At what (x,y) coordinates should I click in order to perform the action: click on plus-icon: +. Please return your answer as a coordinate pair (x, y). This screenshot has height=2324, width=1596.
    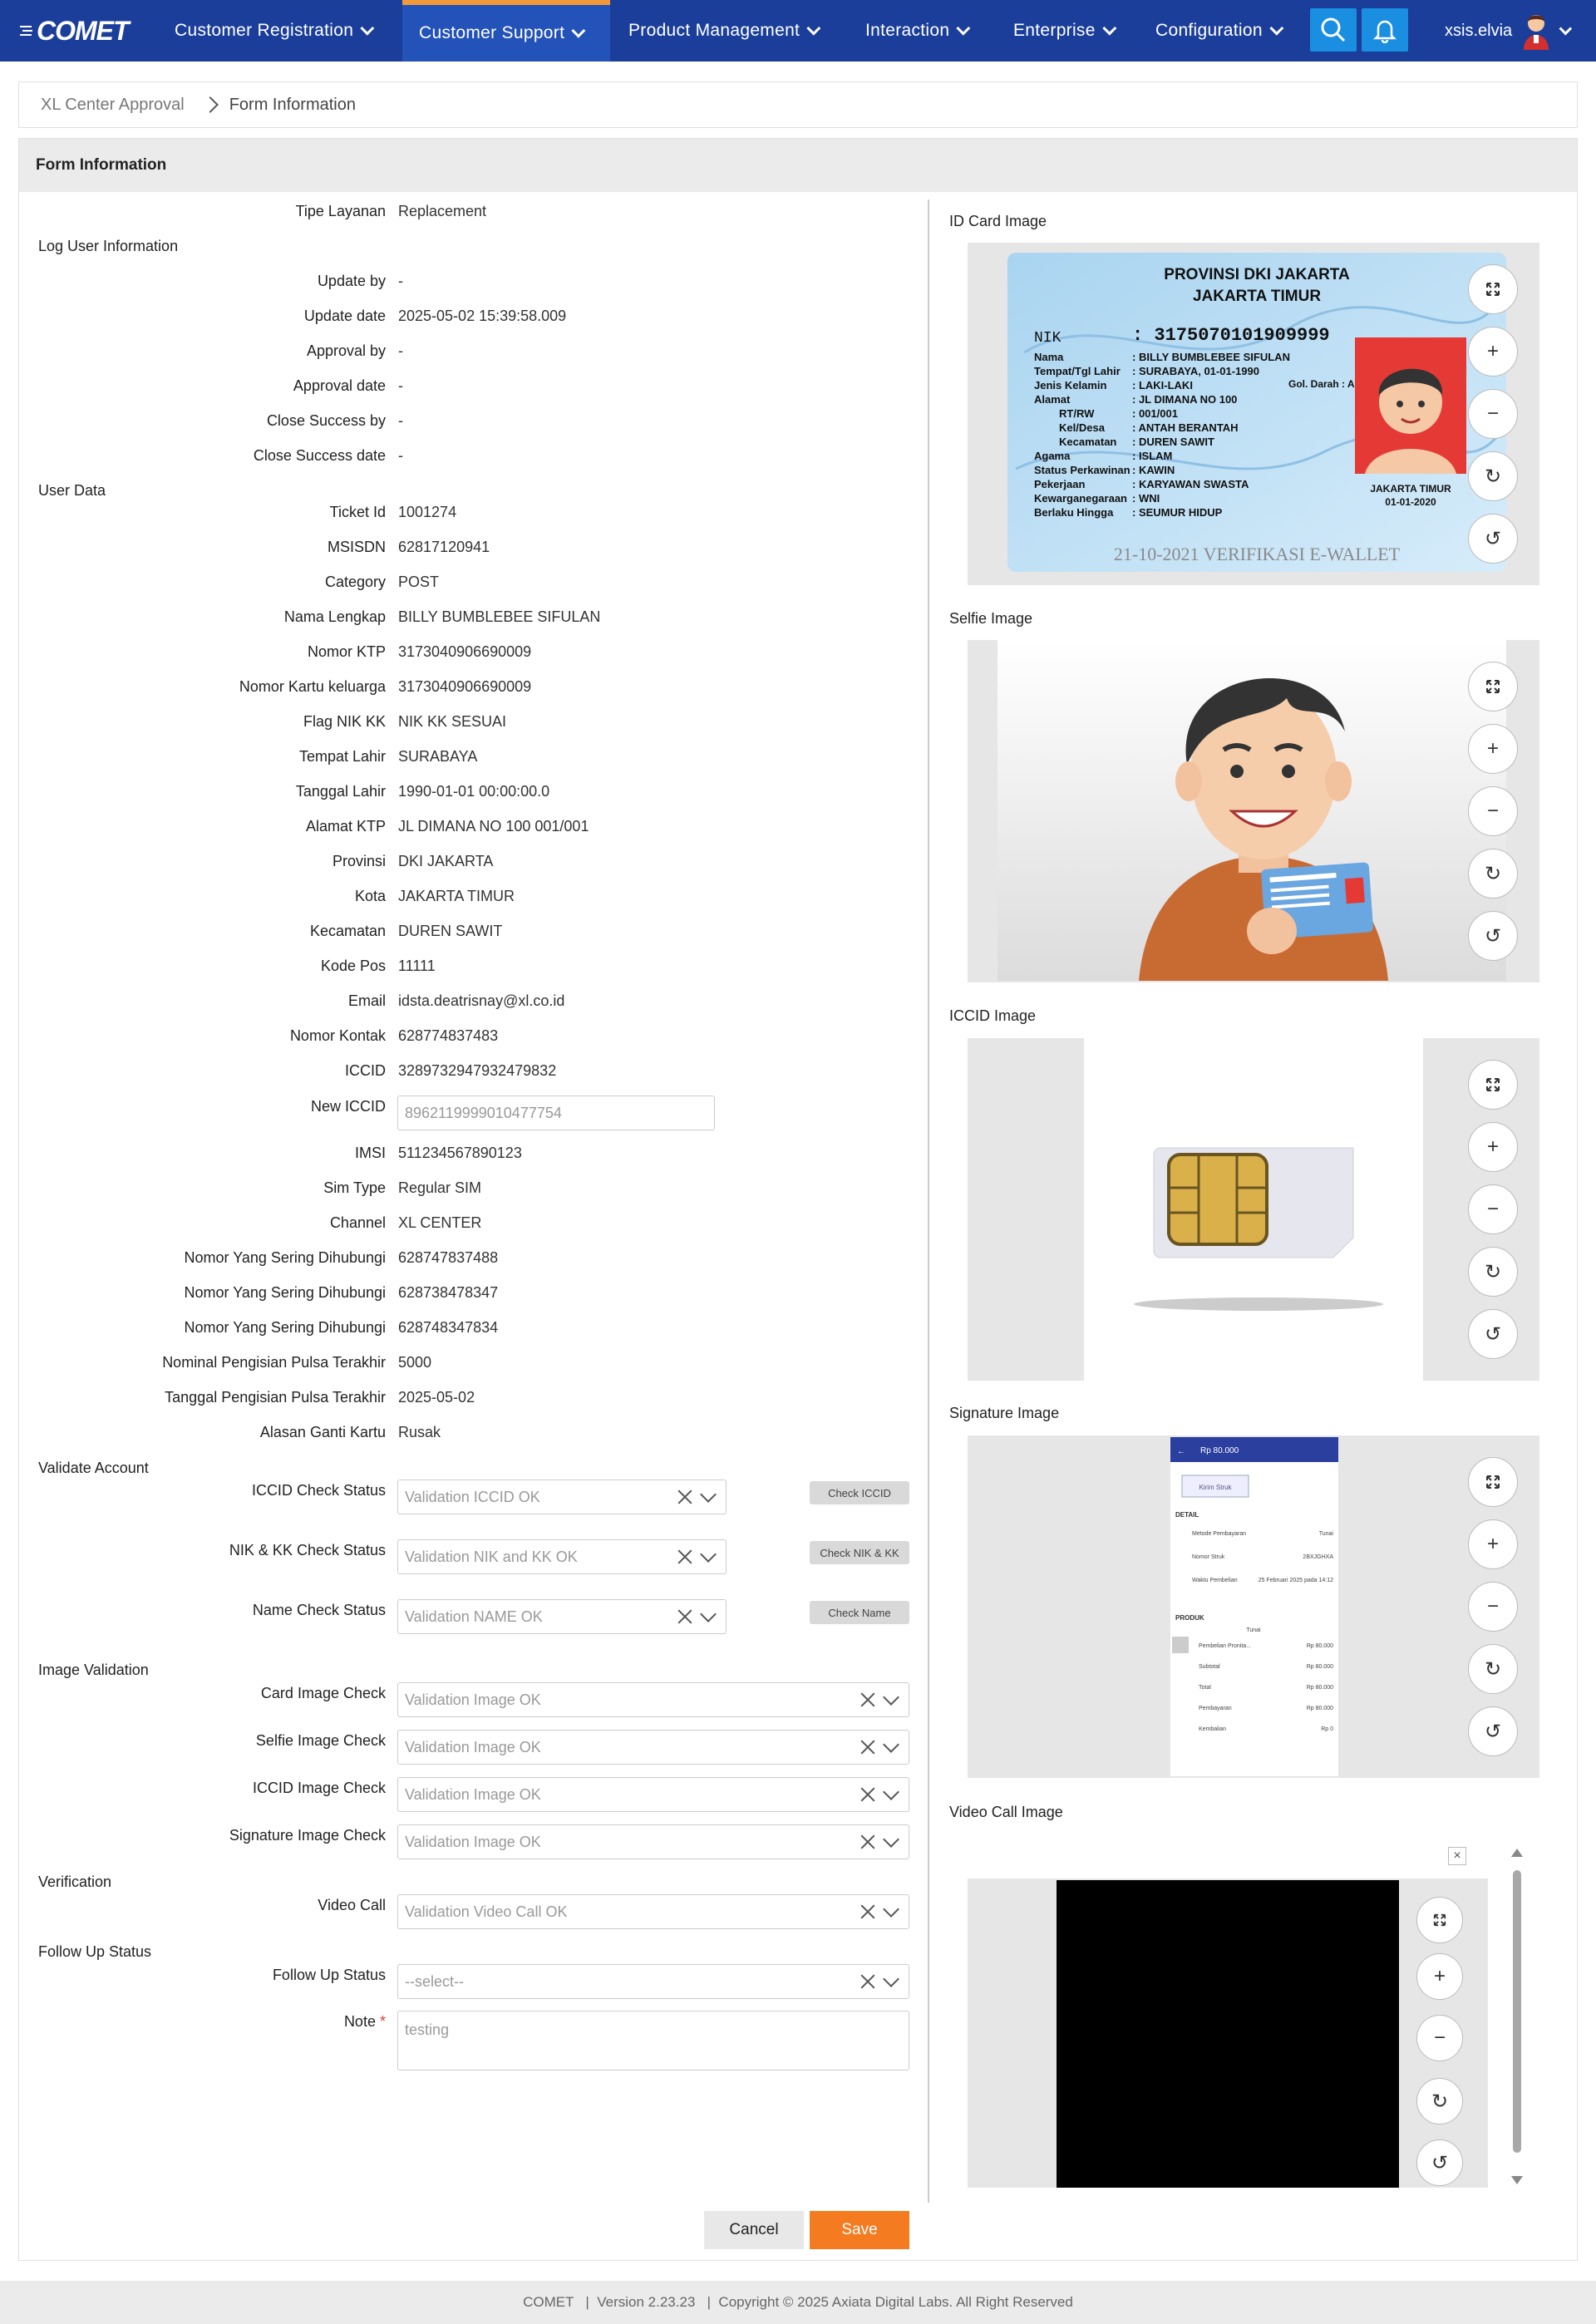
    Looking at the image, I should click on (1492, 1146).